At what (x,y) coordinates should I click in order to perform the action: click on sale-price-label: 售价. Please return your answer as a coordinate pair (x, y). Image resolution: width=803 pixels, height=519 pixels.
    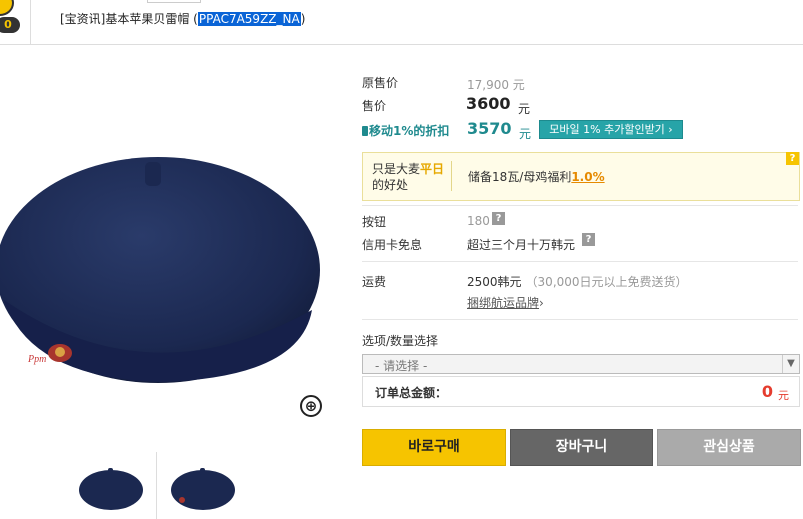
    Looking at the image, I should click on (374, 106).